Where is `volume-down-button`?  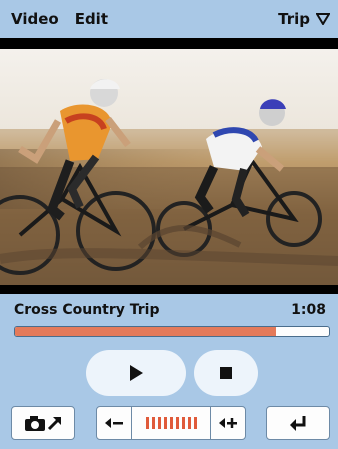
volume-down-button is located at coordinates (114, 423).